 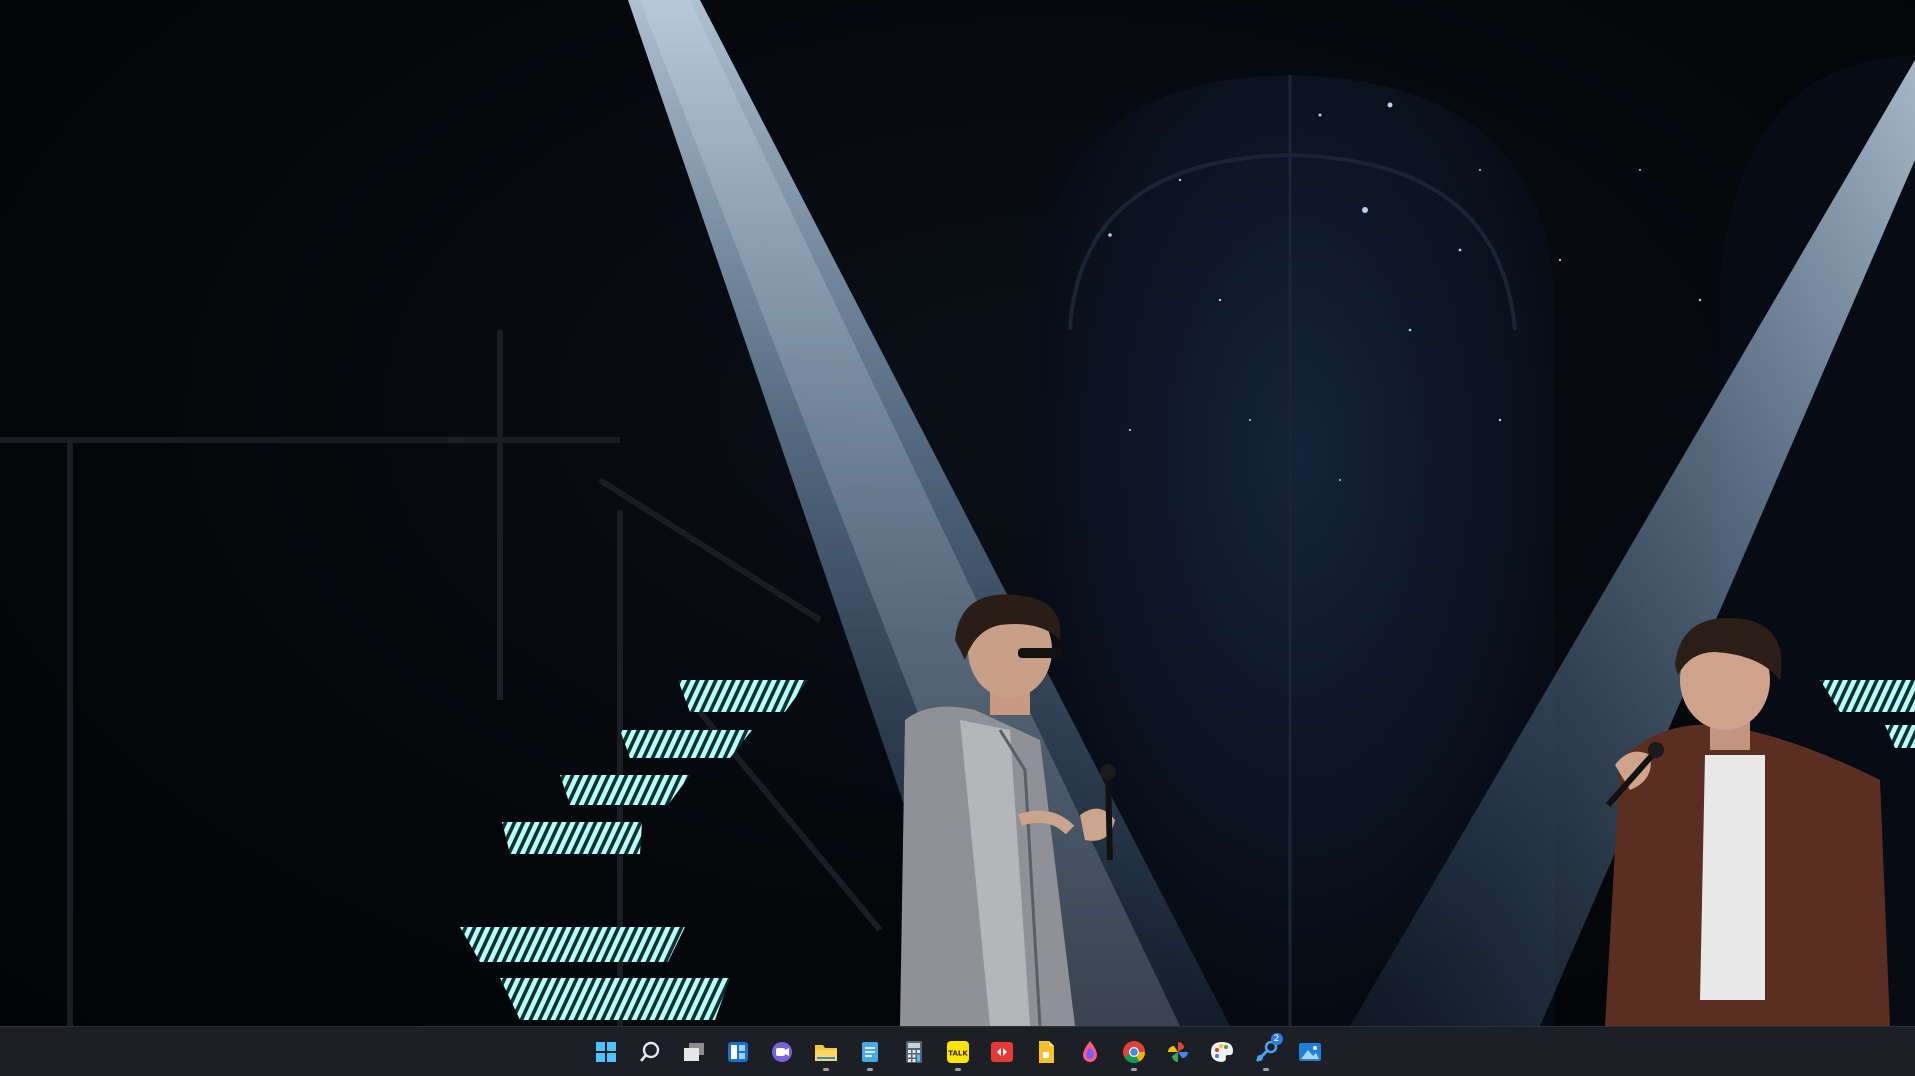 I want to click on image-icon, so click(x=1309, y=1051).